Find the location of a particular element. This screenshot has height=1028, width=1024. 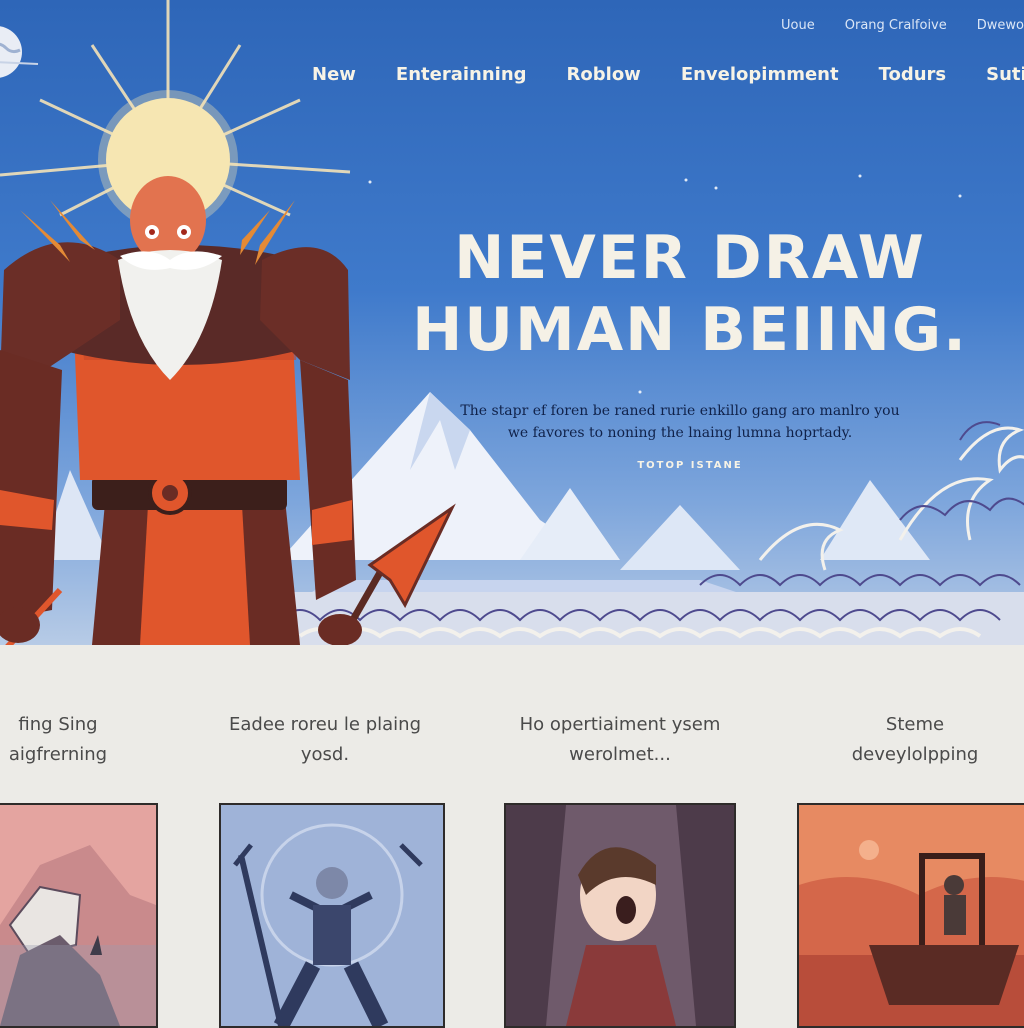

nav-item-suting: Suting is located at coordinates (1005, 74).